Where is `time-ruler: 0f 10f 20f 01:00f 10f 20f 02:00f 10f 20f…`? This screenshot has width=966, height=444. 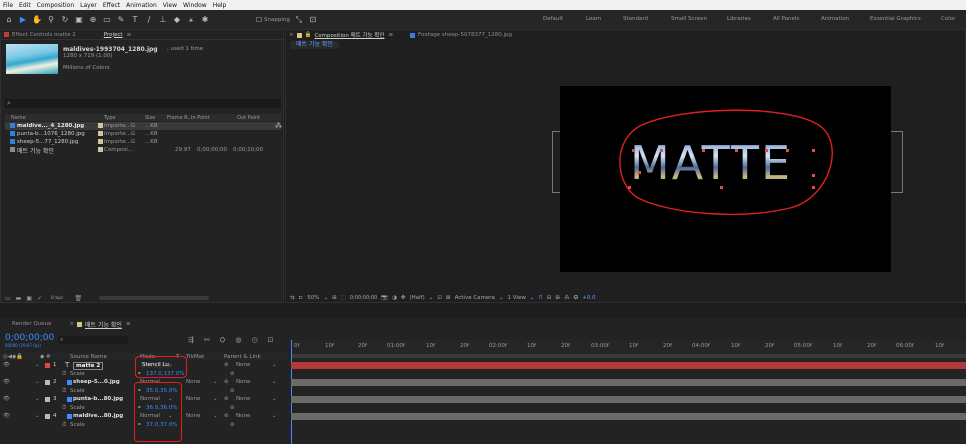 time-ruler: 0f 10f 20f 01:00f 10f 20f 02:00f 10f 20f… is located at coordinates (628, 350).